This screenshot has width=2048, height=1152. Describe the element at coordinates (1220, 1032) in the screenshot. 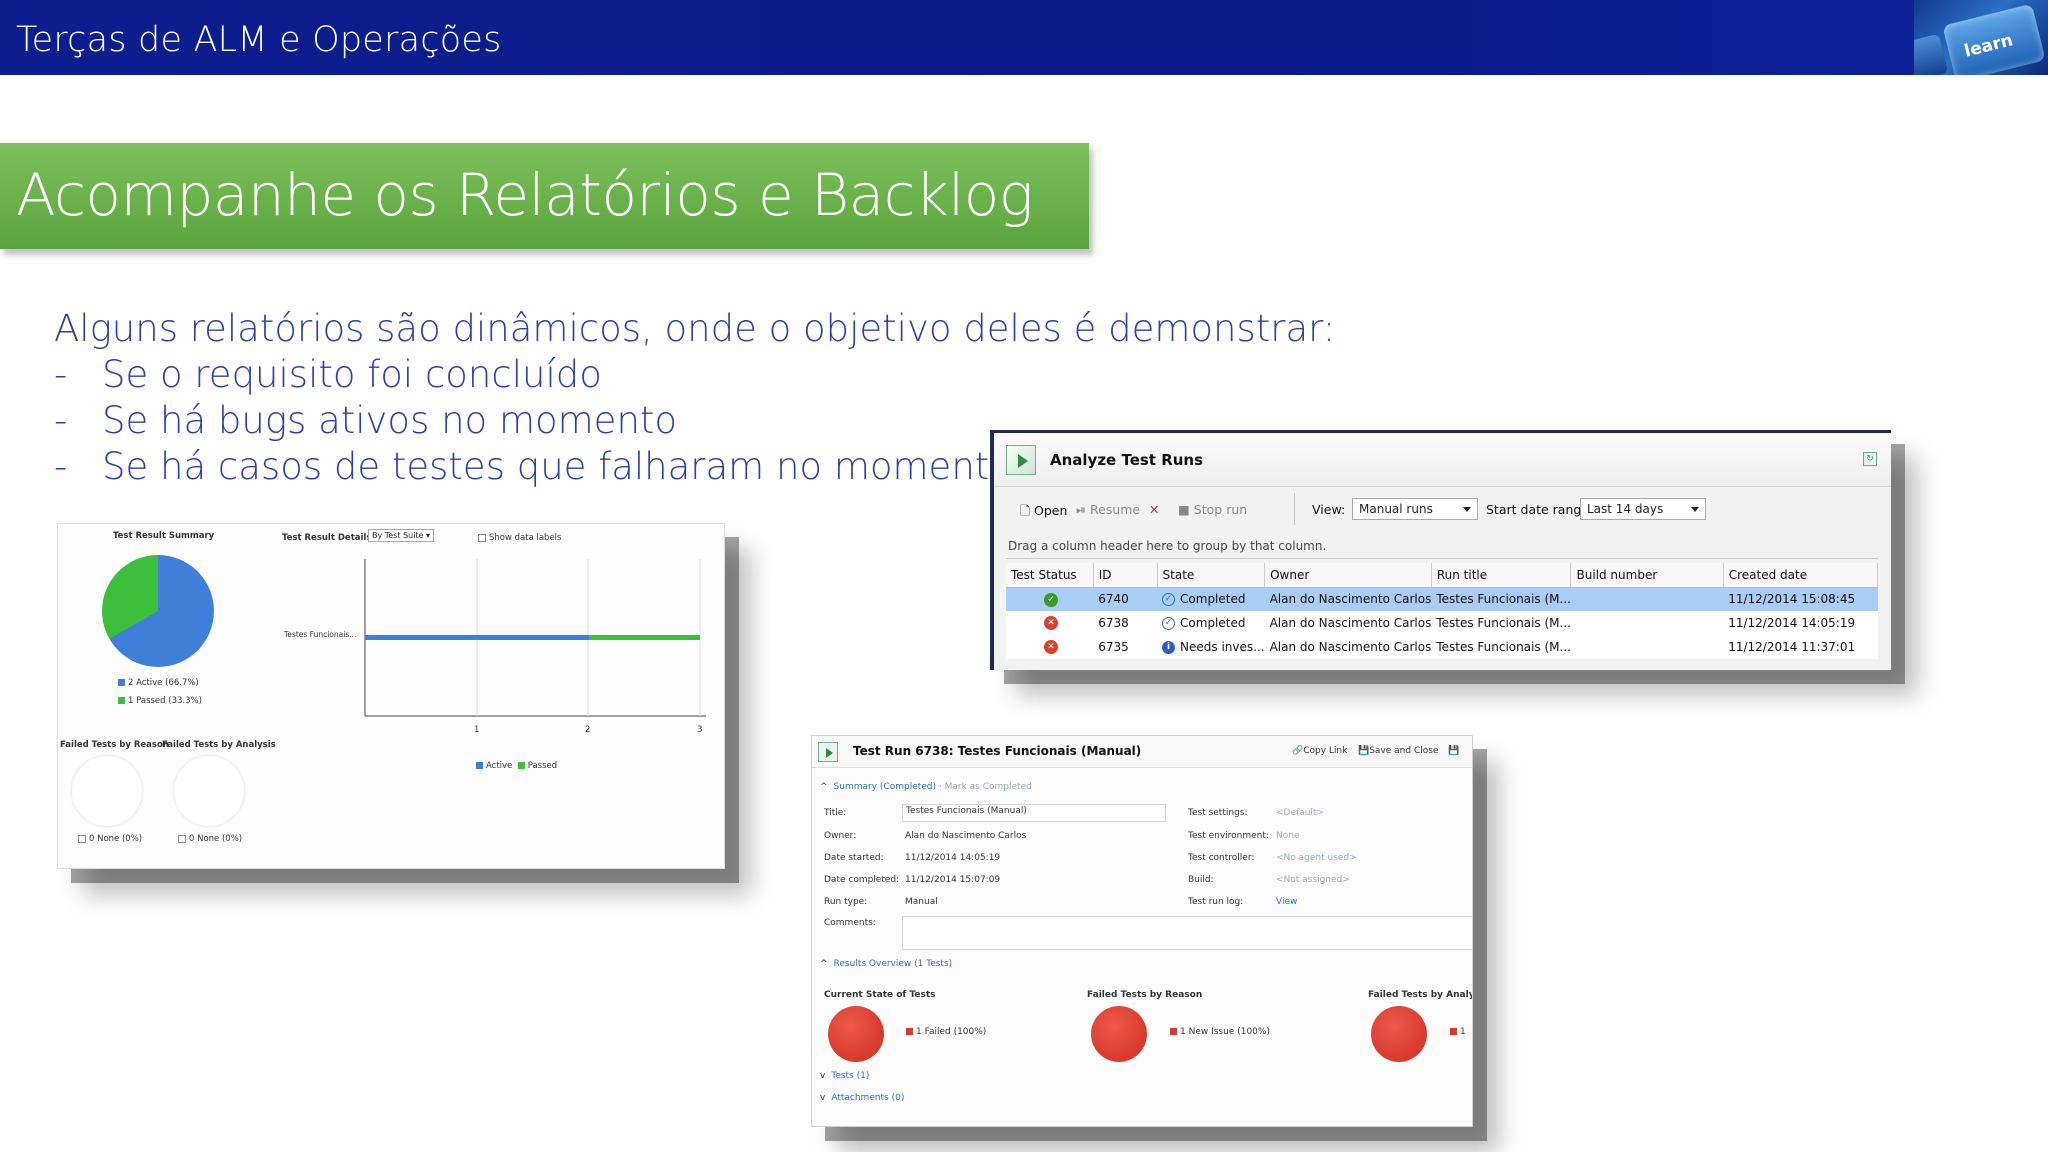

I see `chart-legend: 1 New Issue (100%)` at that location.